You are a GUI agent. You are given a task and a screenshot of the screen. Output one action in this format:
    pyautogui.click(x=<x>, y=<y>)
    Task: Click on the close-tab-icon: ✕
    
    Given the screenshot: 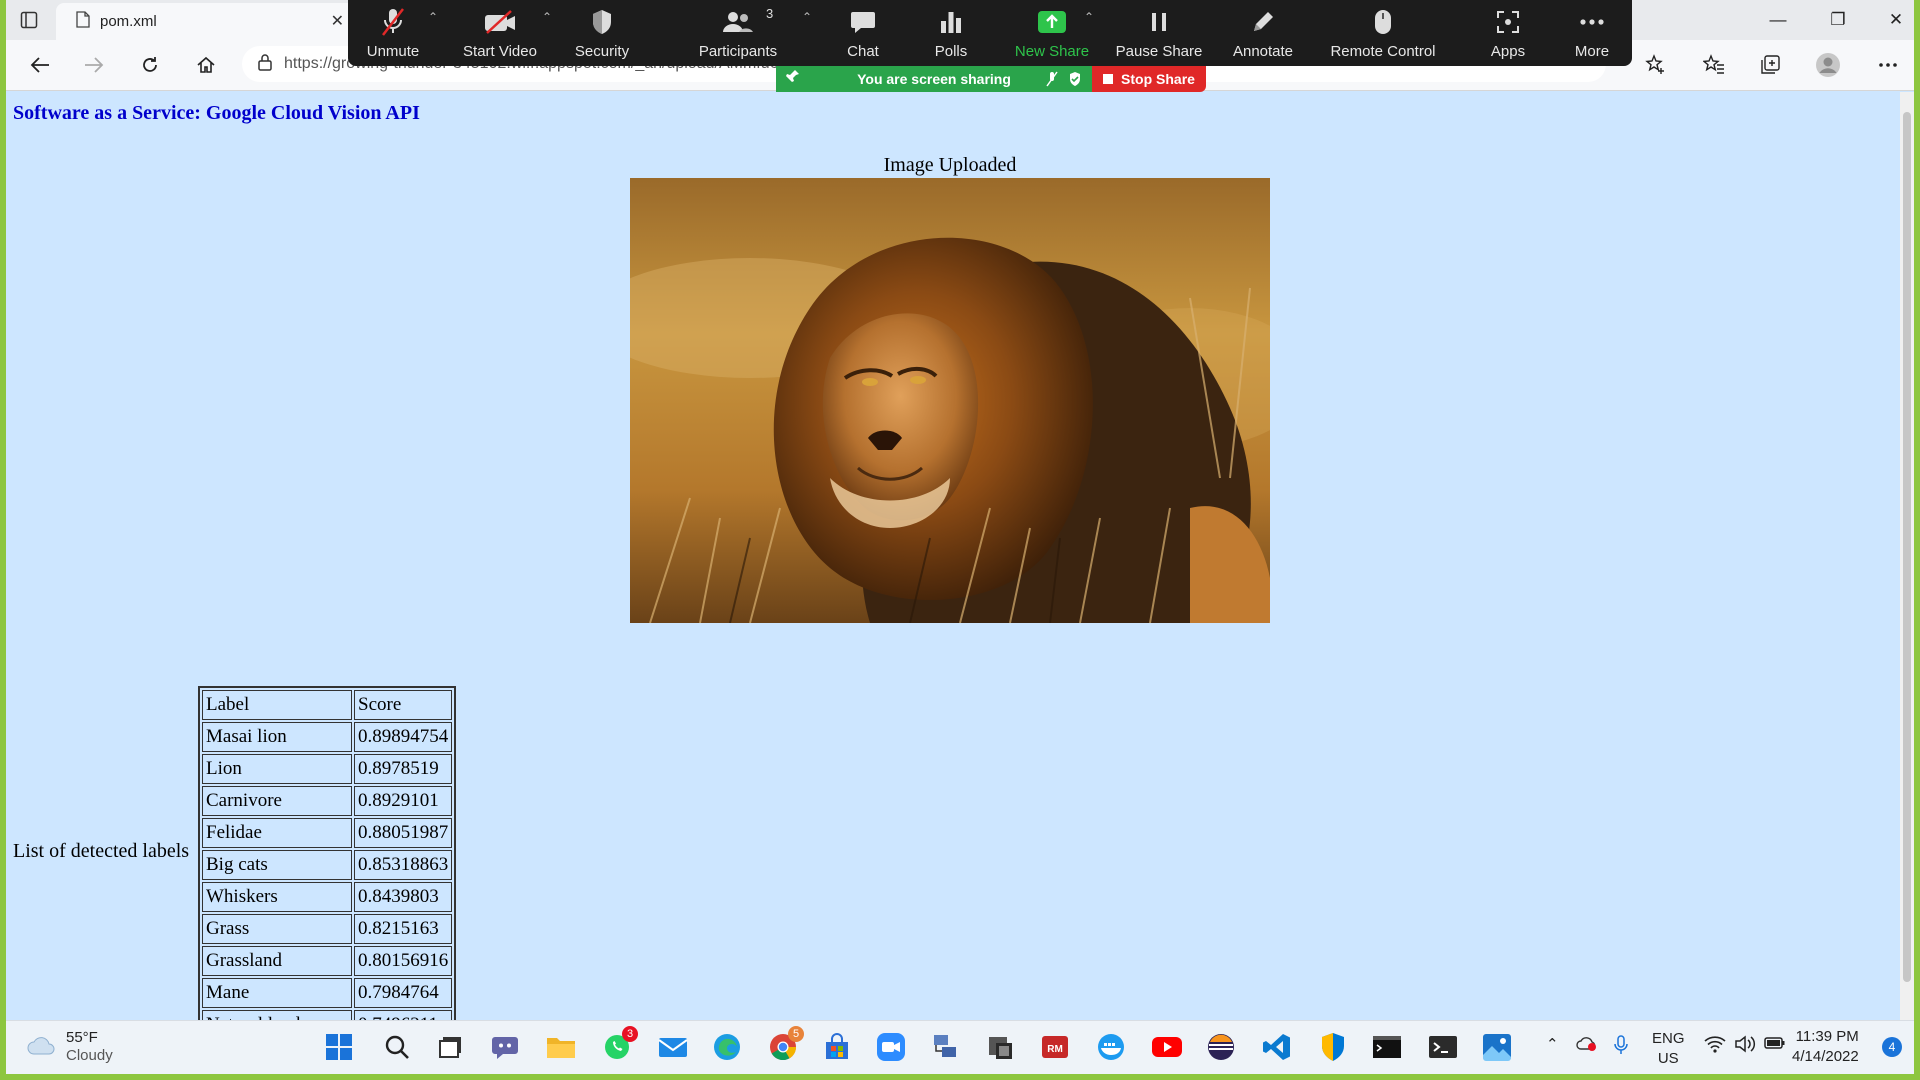 What is the action you would take?
    pyautogui.click(x=337, y=21)
    